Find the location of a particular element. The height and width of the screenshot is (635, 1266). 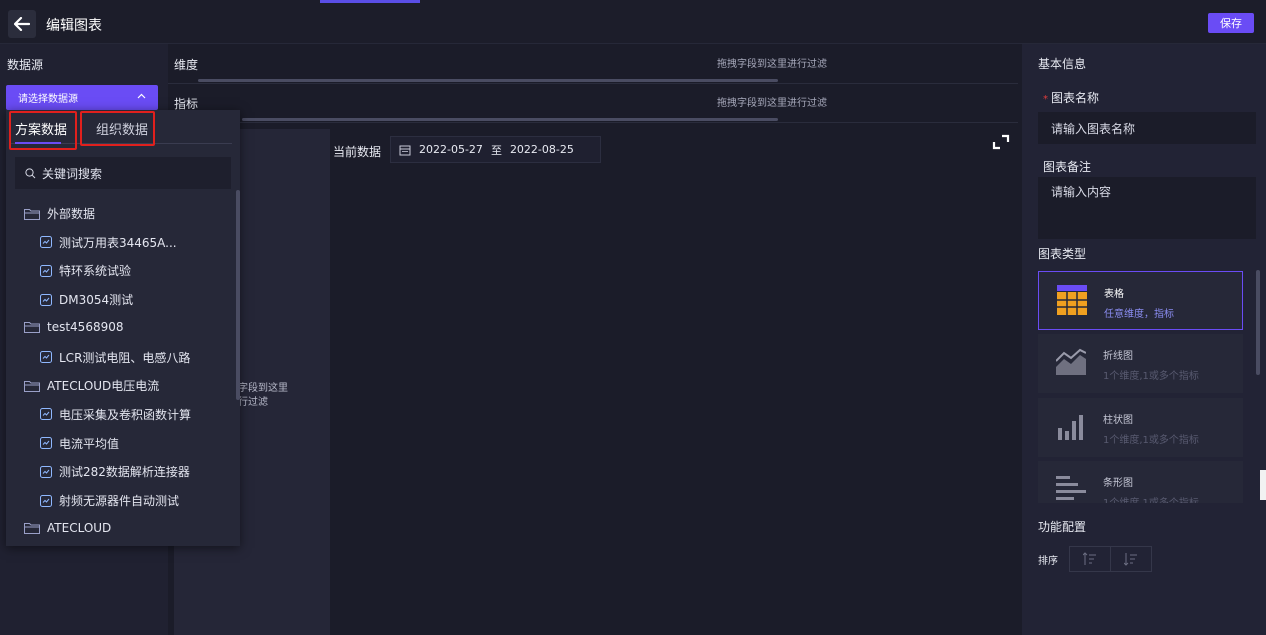

sort-label: 排序 is located at coordinates (1048, 561).